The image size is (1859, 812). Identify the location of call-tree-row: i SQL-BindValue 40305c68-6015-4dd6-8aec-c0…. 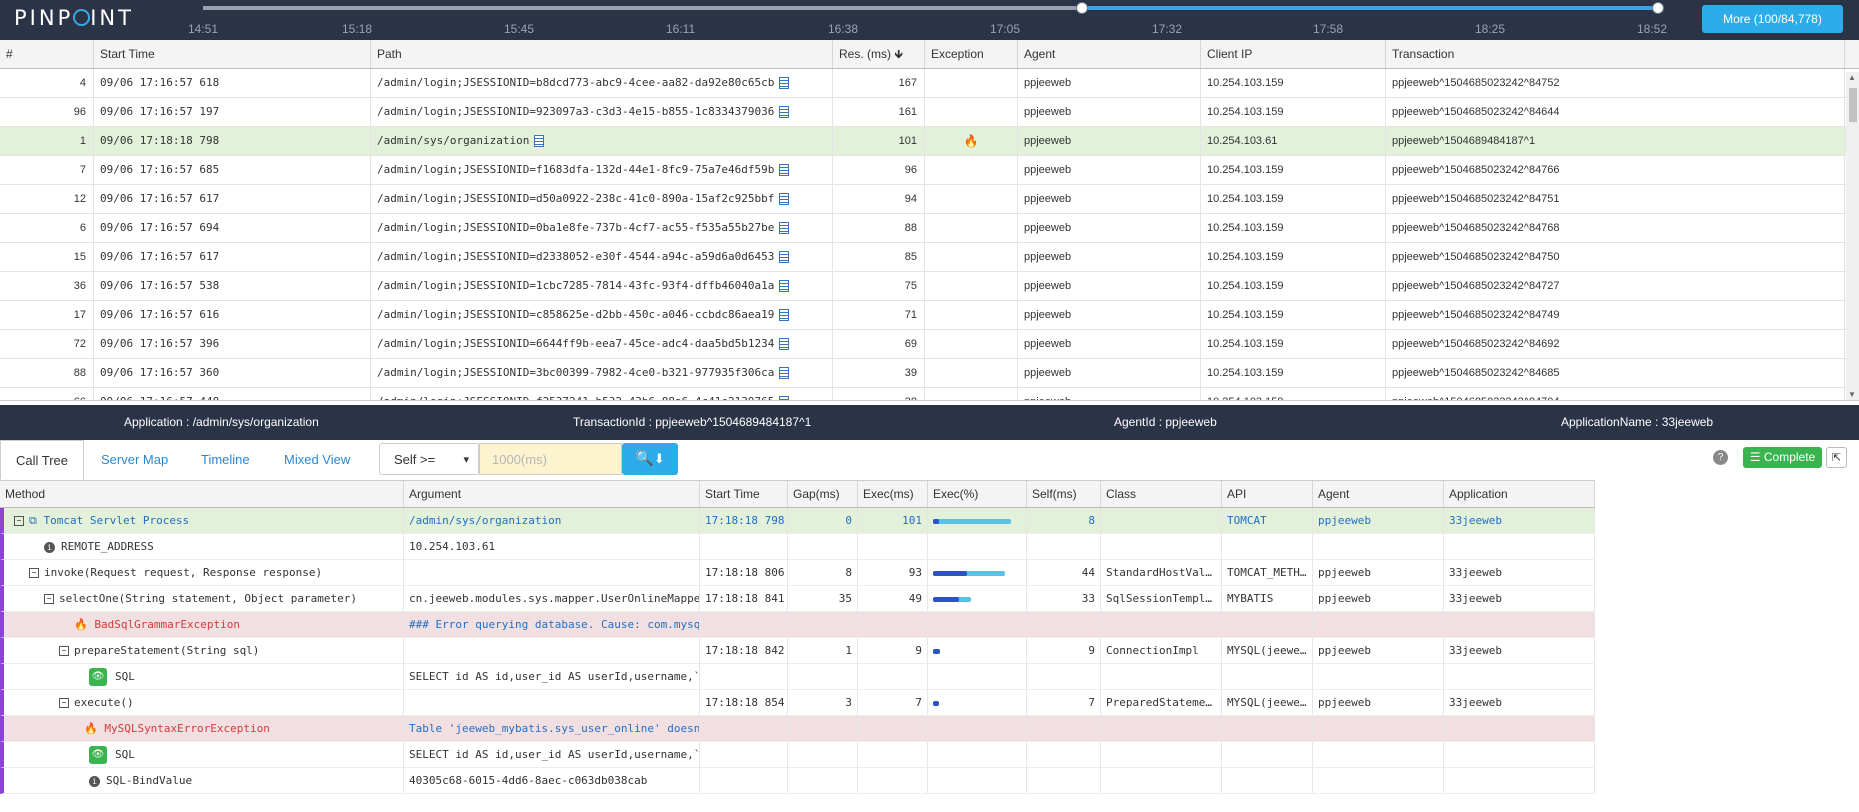
(797, 781).